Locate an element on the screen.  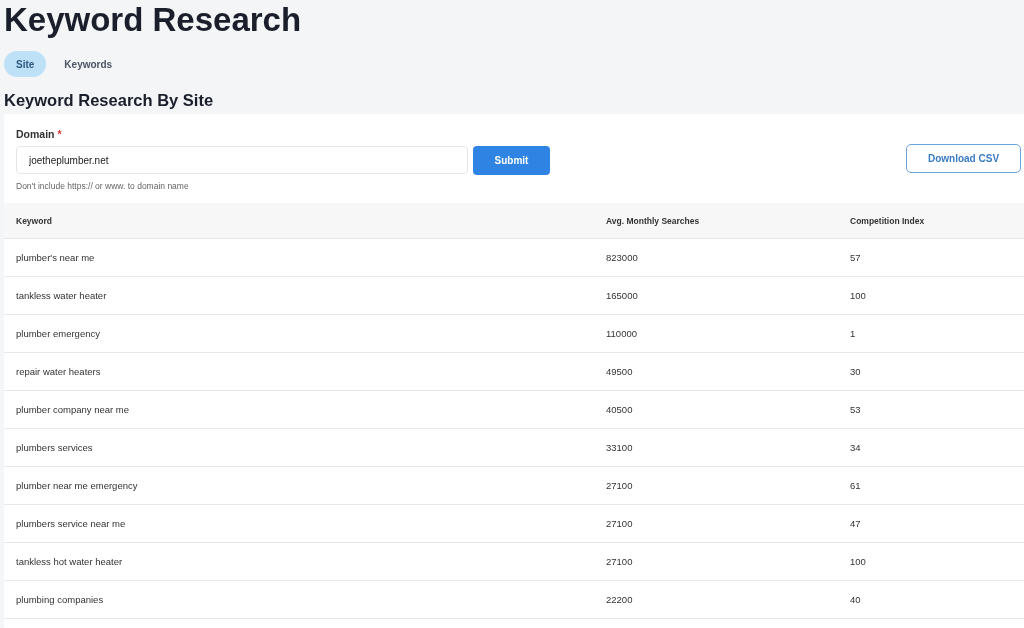
table-cell: plumber emergency is located at coordinates (299, 333).